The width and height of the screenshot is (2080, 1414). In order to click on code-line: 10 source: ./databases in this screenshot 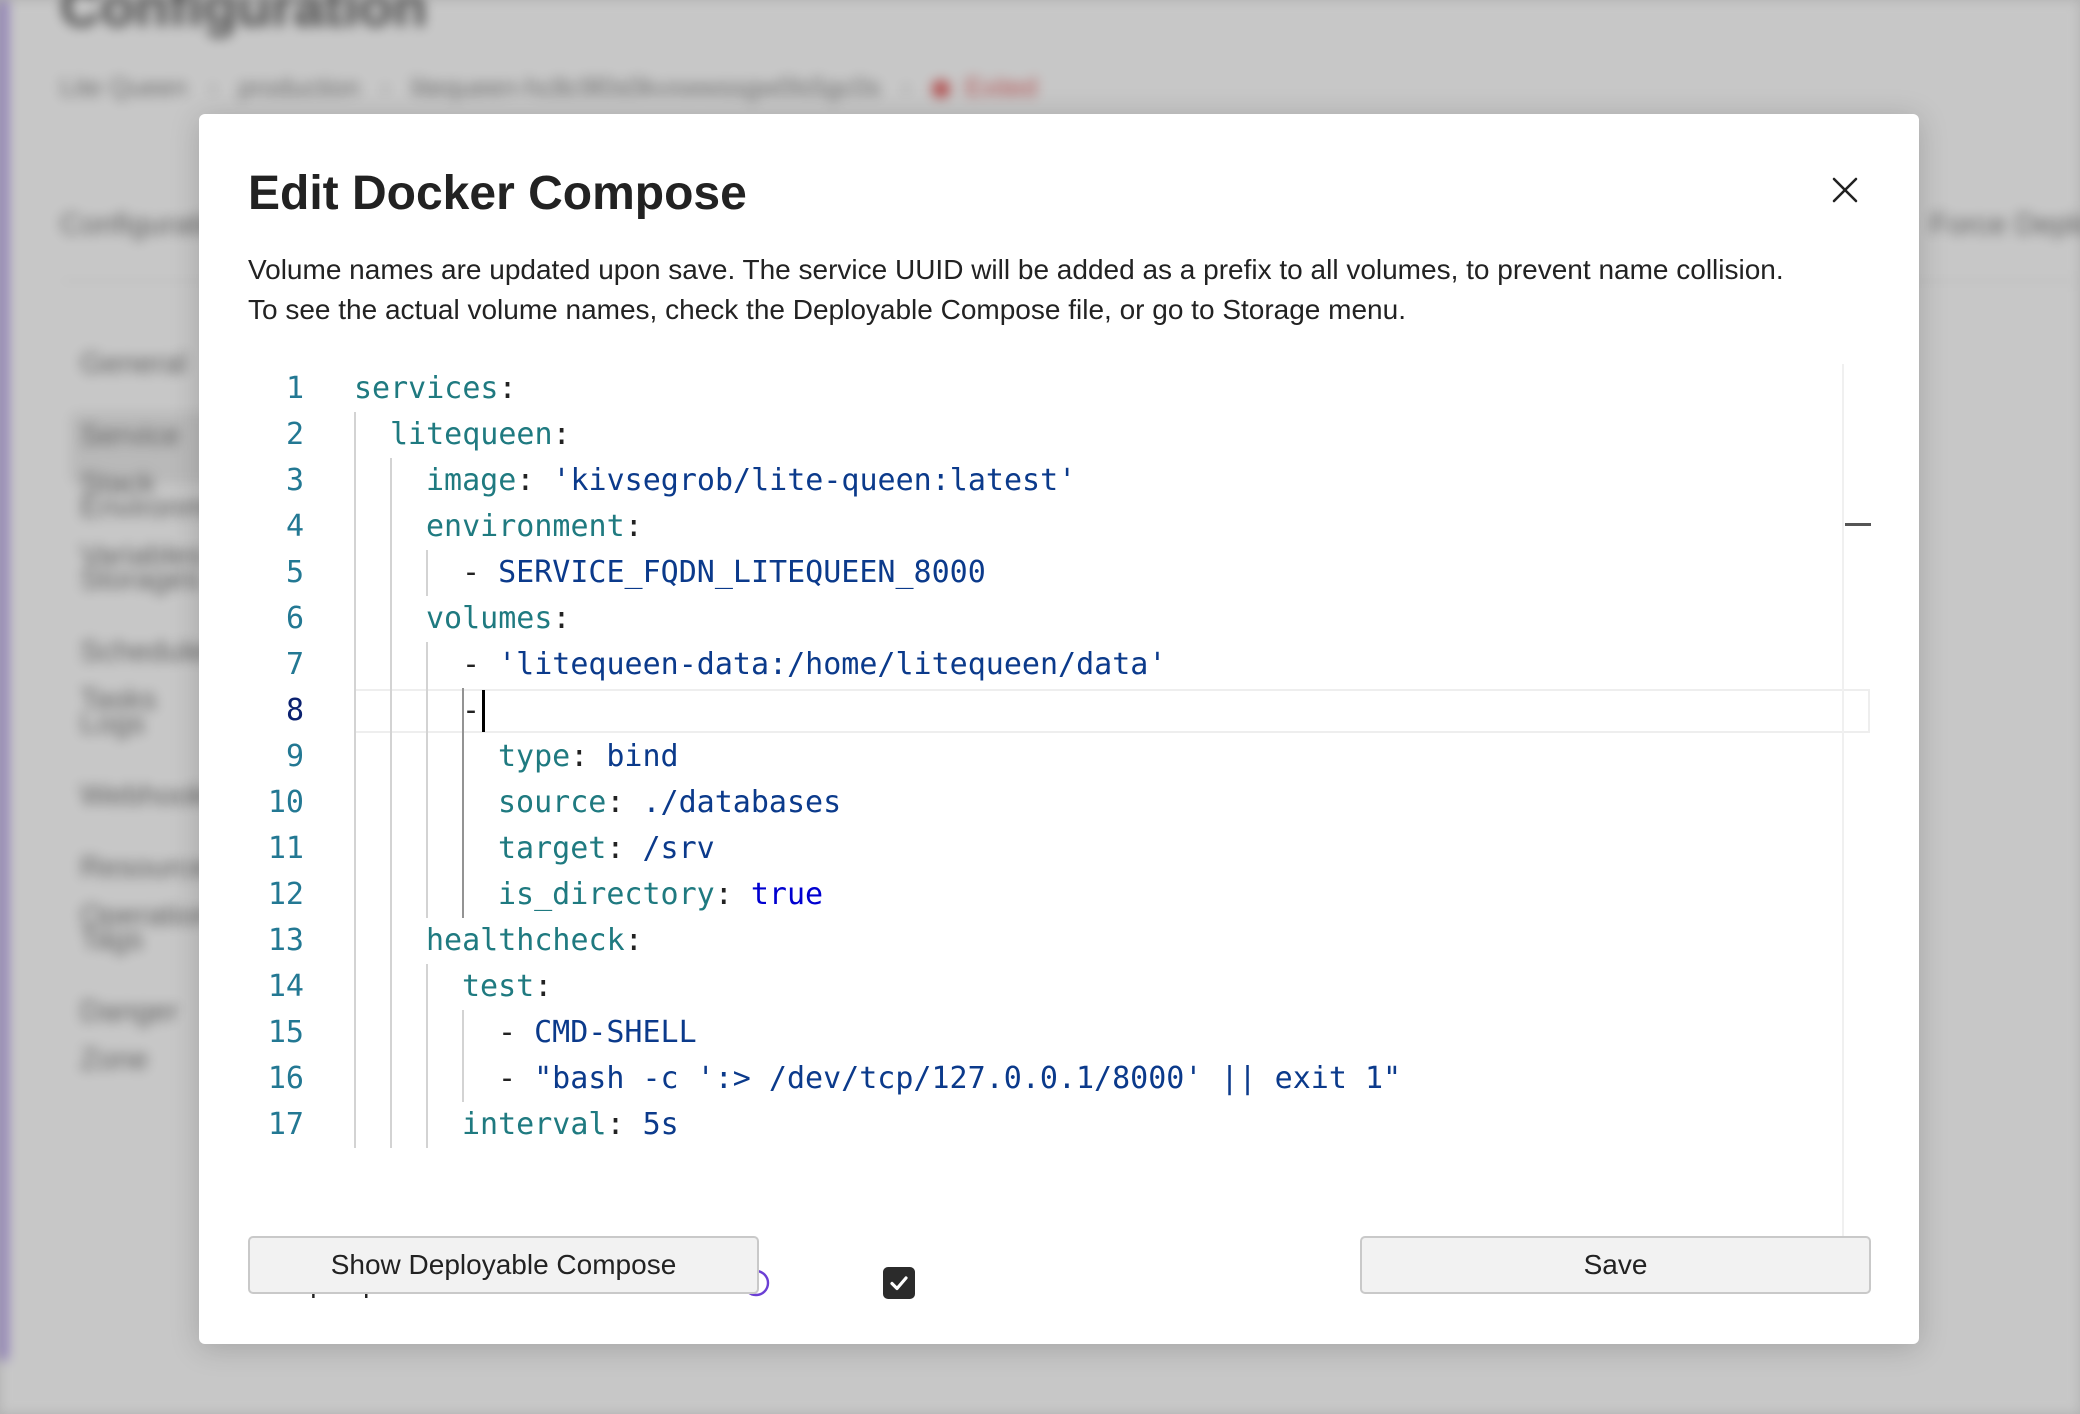, I will do `click(1060, 803)`.